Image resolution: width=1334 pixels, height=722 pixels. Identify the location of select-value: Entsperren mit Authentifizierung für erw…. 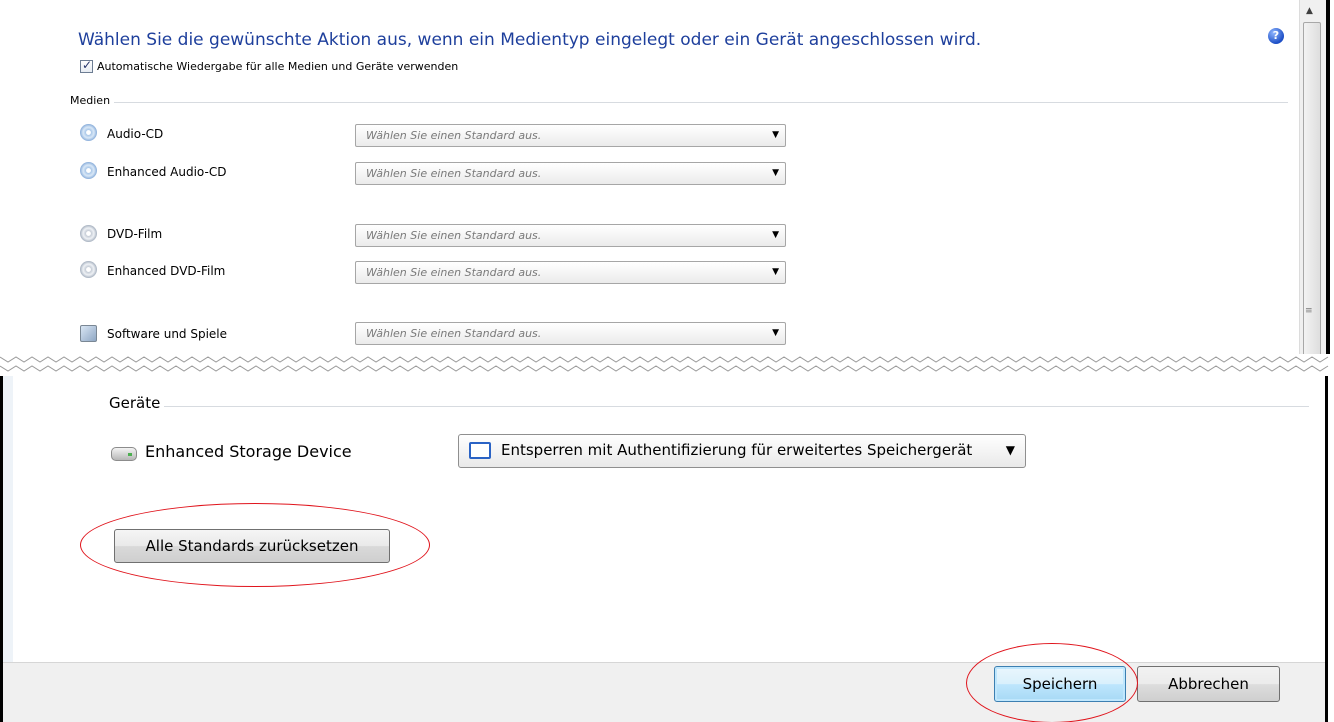
(737, 450).